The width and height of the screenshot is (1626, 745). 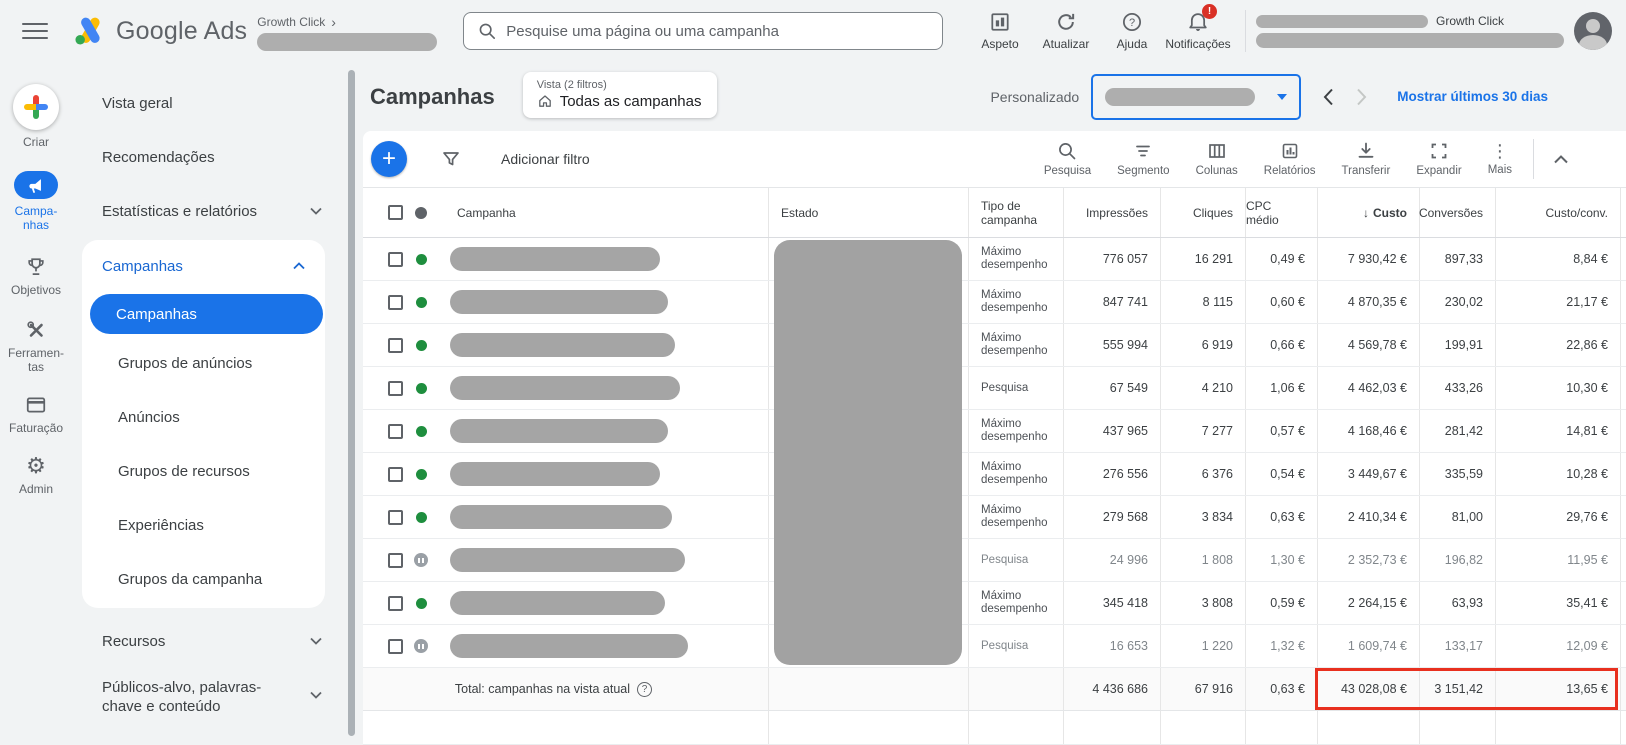 I want to click on view-selector-chip: Vista (2 filtros) Todas as campanhas, so click(x=620, y=94).